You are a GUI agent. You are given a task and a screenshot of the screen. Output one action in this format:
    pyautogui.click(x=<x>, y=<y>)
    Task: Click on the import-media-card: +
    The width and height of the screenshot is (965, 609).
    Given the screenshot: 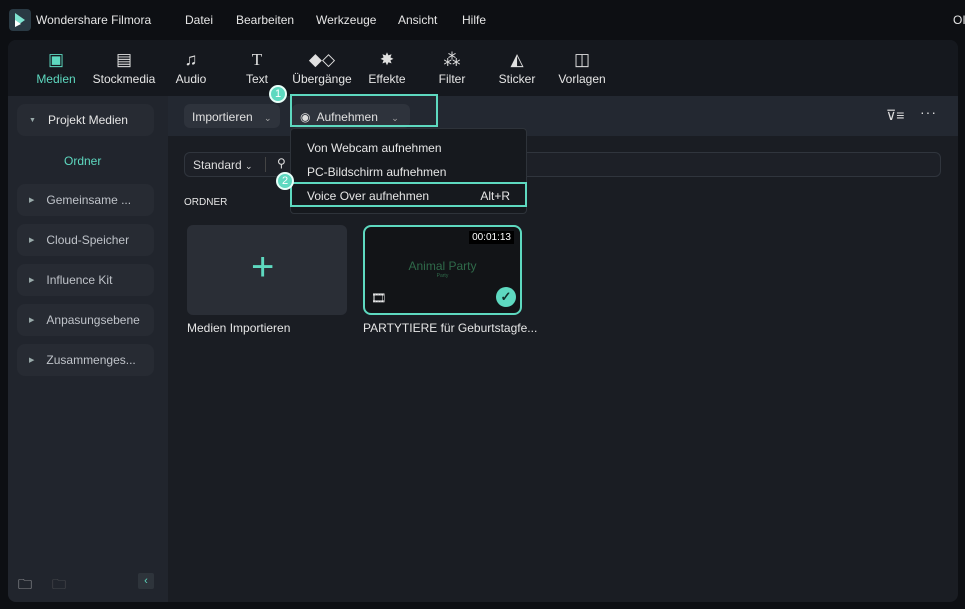 What is the action you would take?
    pyautogui.click(x=267, y=270)
    